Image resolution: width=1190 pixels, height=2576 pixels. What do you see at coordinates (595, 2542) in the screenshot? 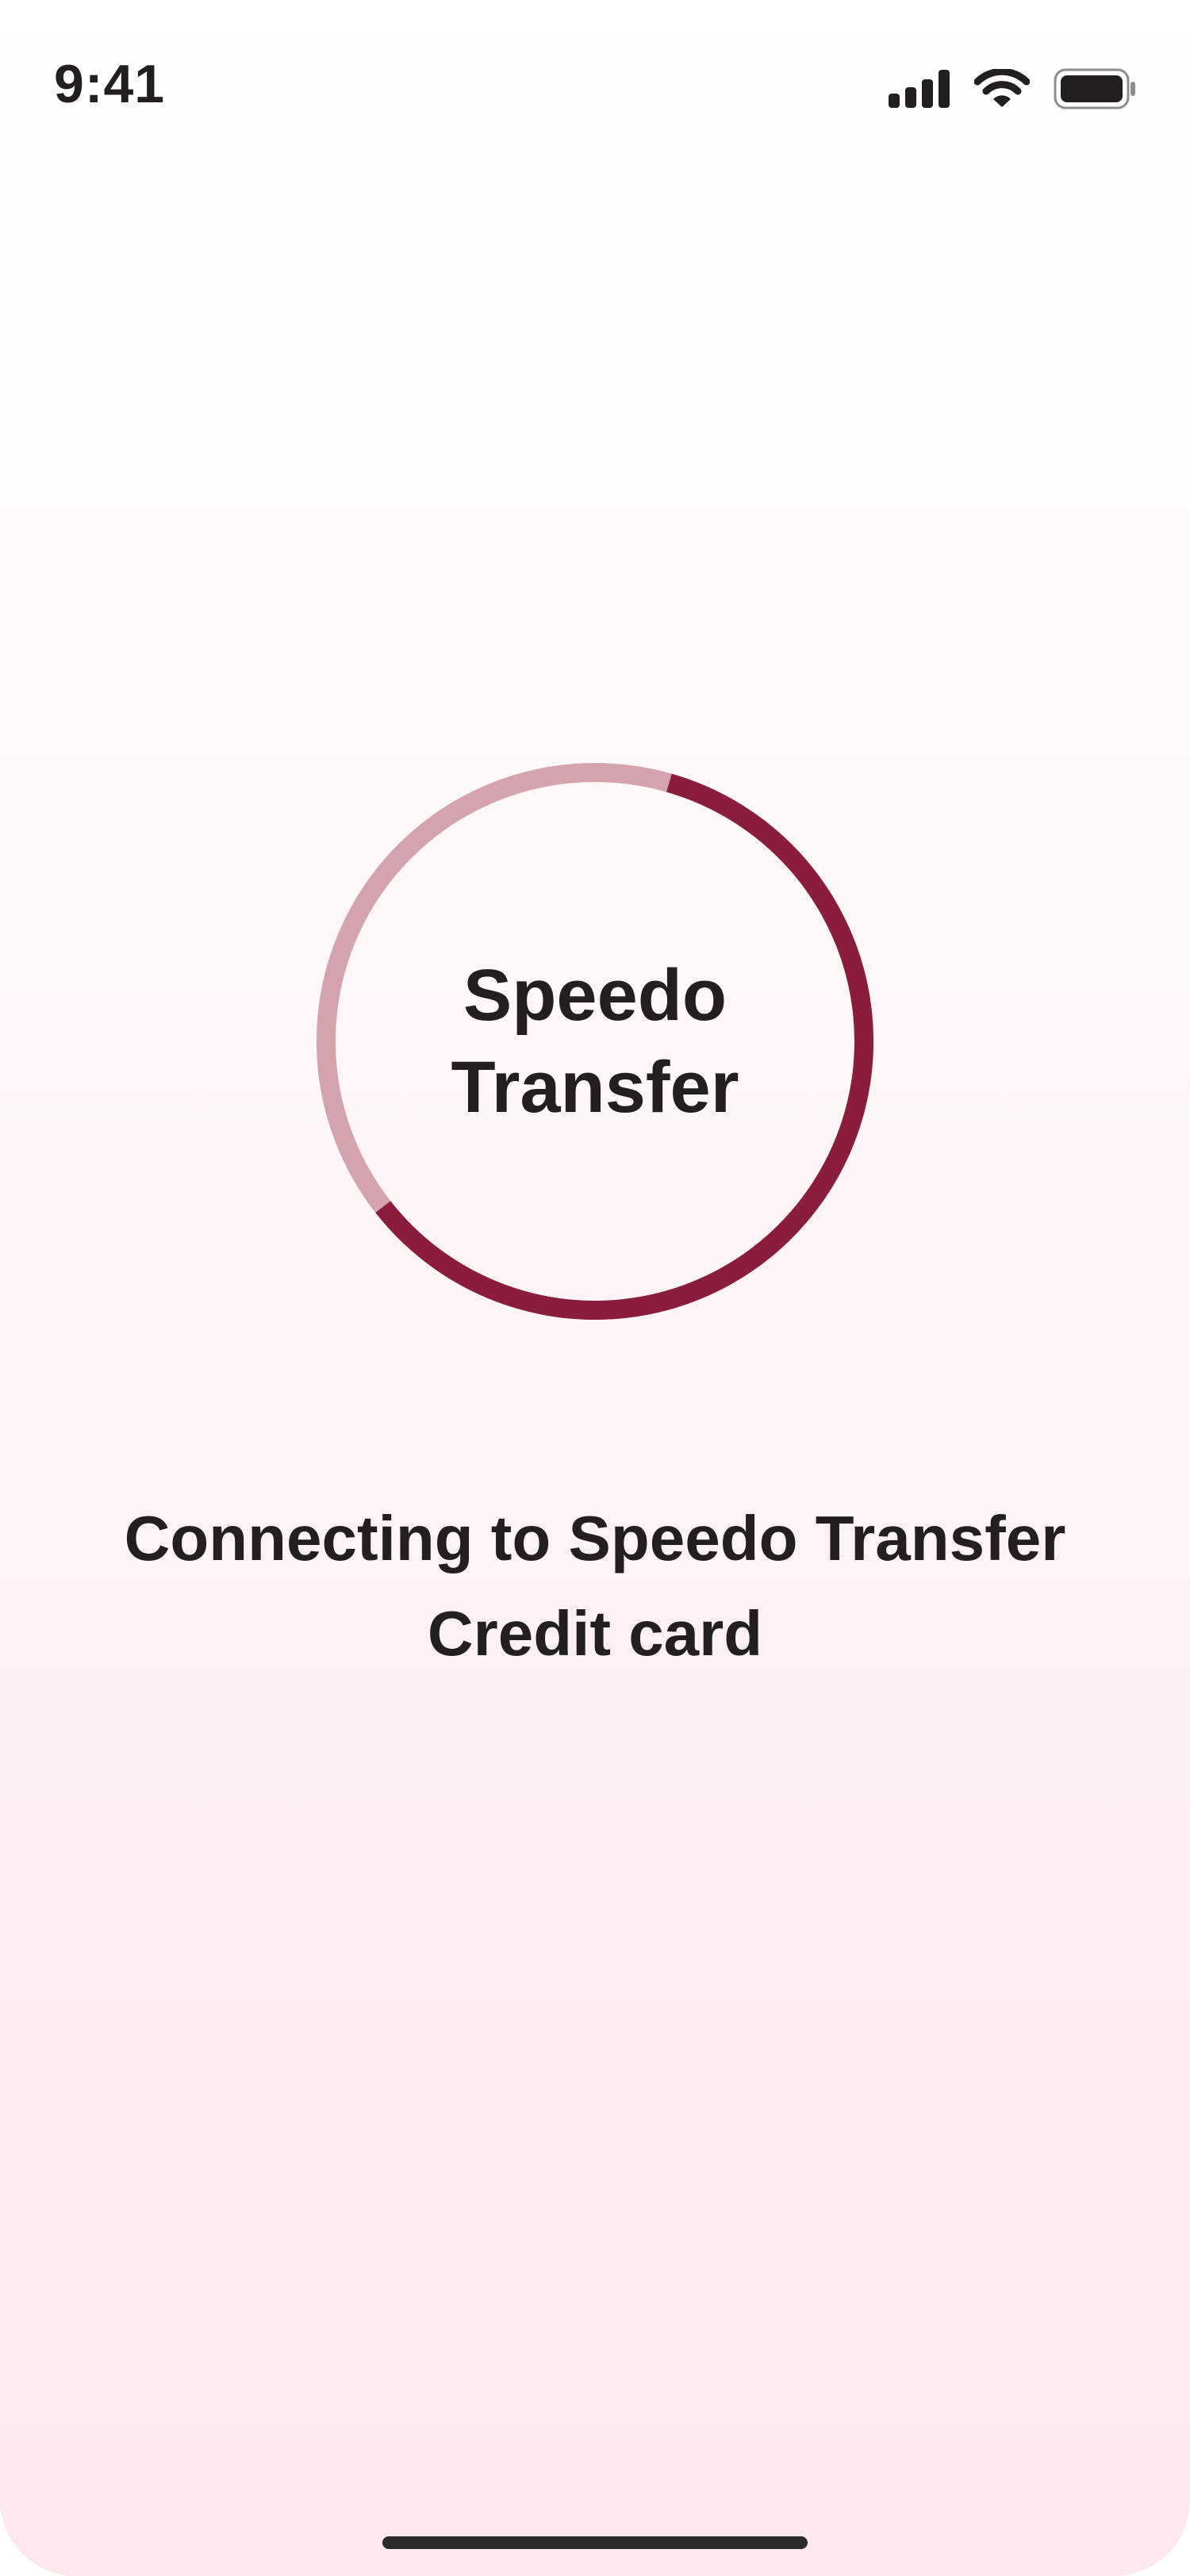
I see `home-indicator` at bounding box center [595, 2542].